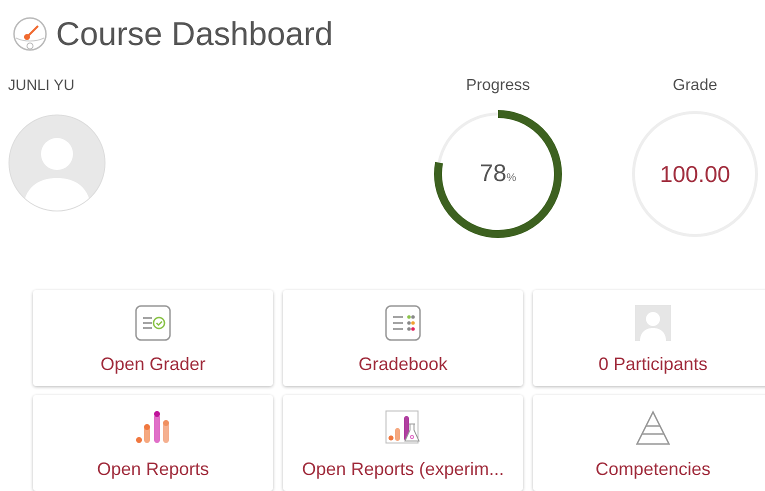 Image resolution: width=765 pixels, height=491 pixels. Describe the element at coordinates (653, 323) in the screenshot. I see `user-icon` at that location.